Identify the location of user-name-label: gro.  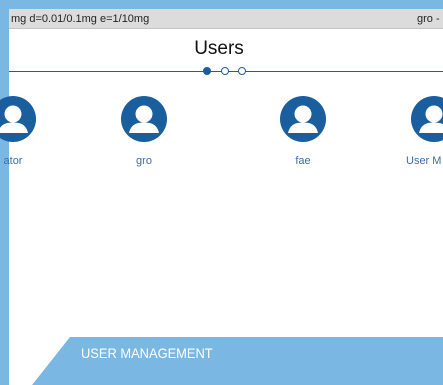
(144, 161).